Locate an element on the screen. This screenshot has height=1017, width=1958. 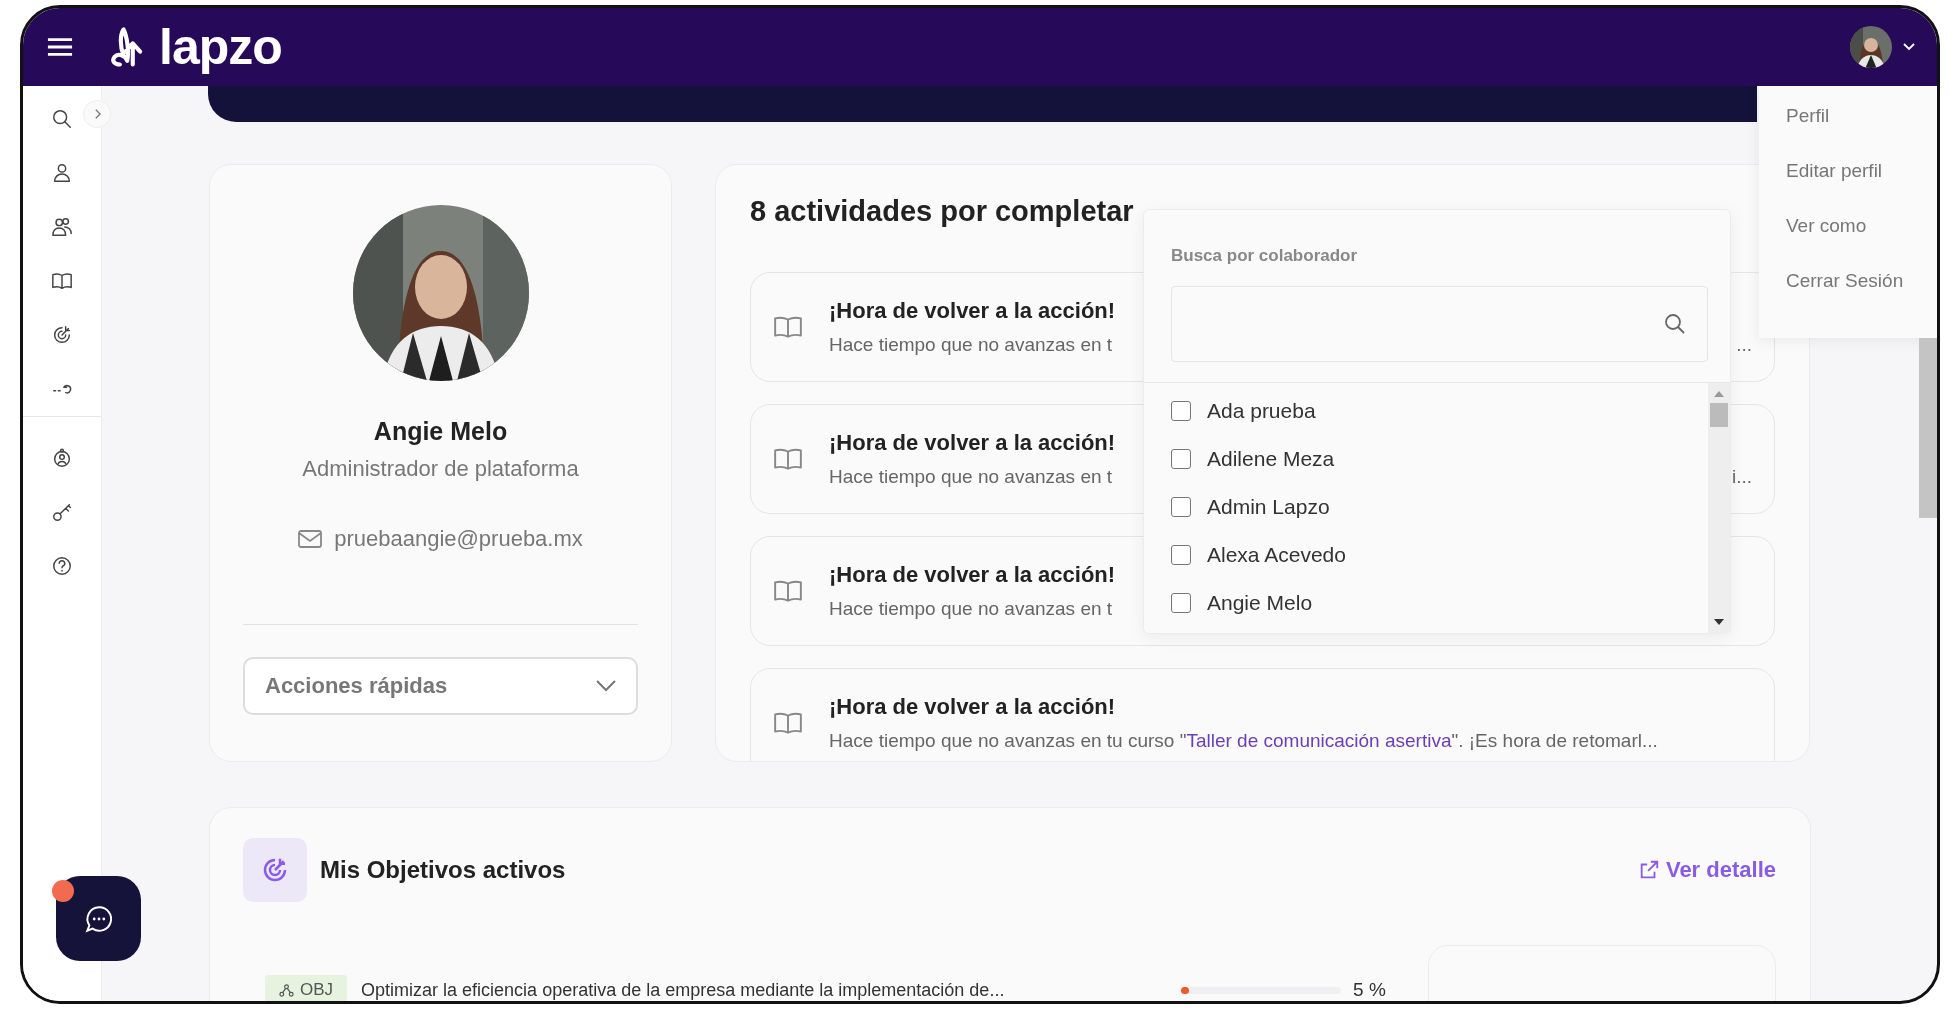
quick-actions-select: Acciones rápidas is located at coordinates (440, 686).